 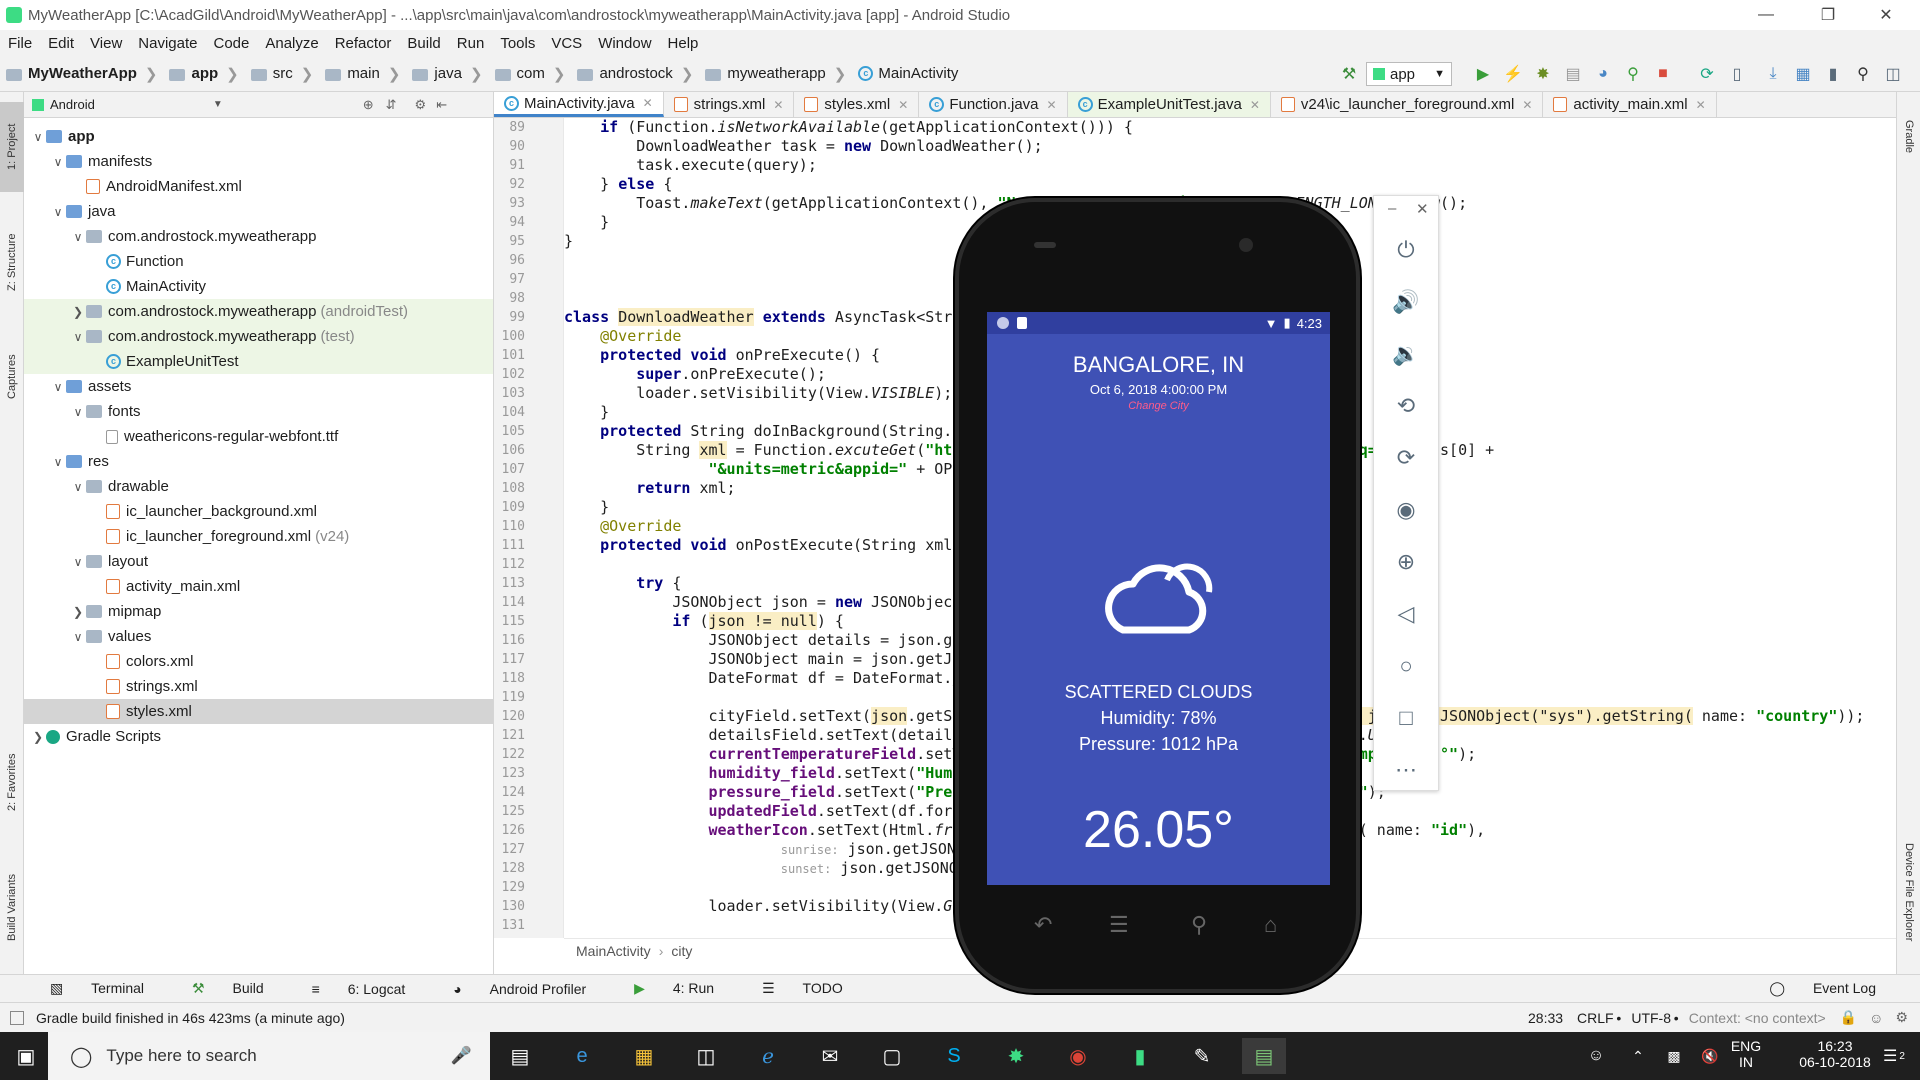 What do you see at coordinates (1894, 1056) in the screenshot?
I see `action-center-icon: ☰ 2` at bounding box center [1894, 1056].